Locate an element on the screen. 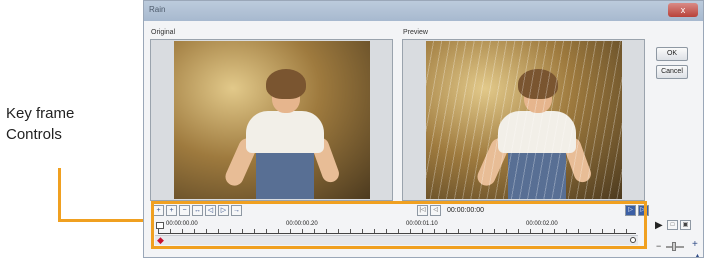  original-label: Original is located at coordinates (163, 32).